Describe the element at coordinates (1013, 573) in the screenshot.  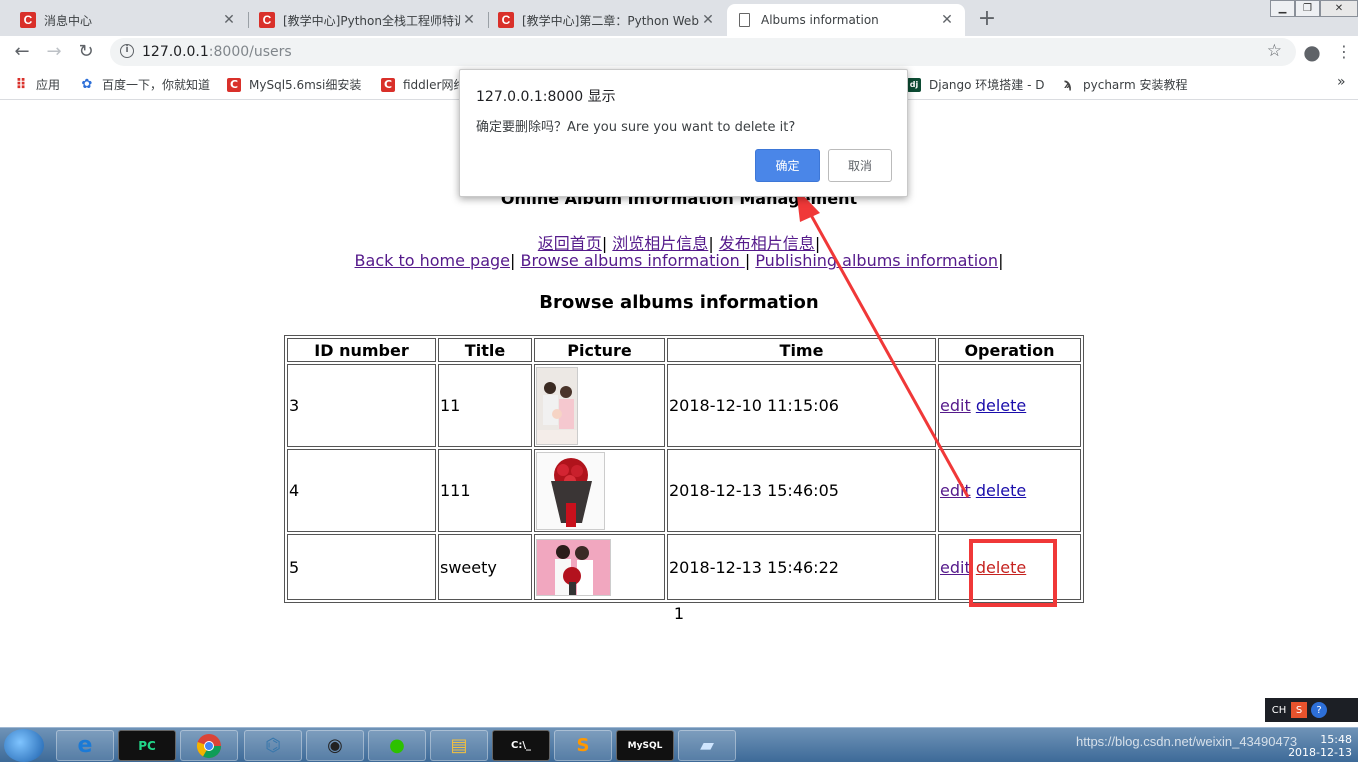
I see `annotation-highlight-box` at that location.